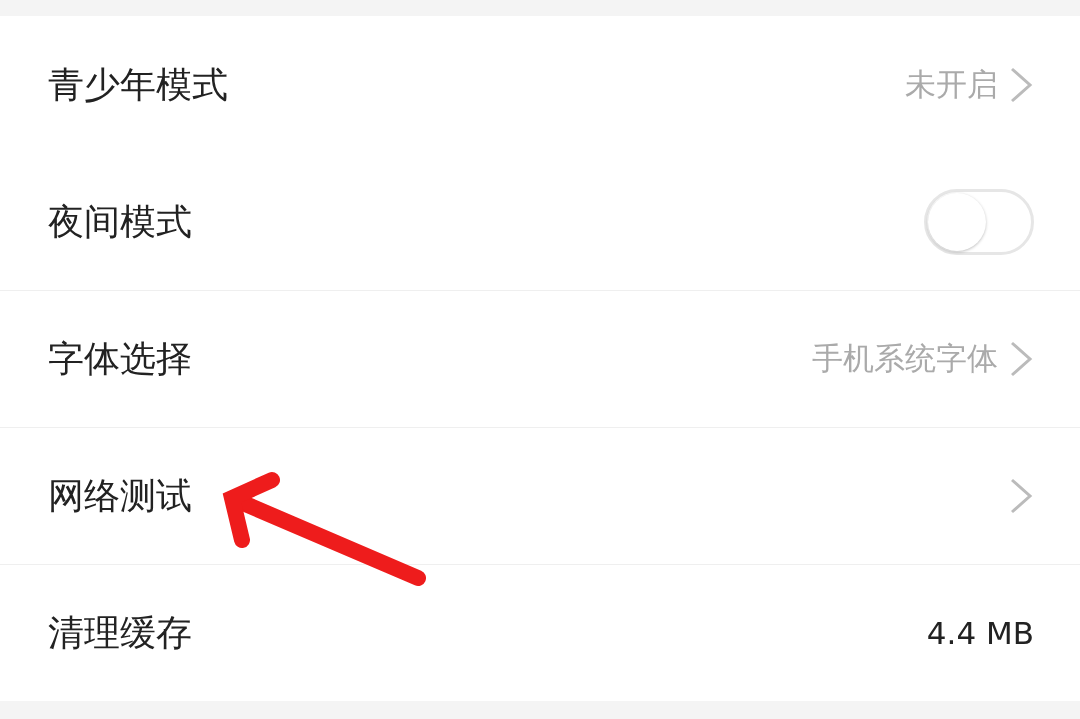 The height and width of the screenshot is (719, 1080). Describe the element at coordinates (951, 84) in the screenshot. I see `setting-value: 未开启` at that location.